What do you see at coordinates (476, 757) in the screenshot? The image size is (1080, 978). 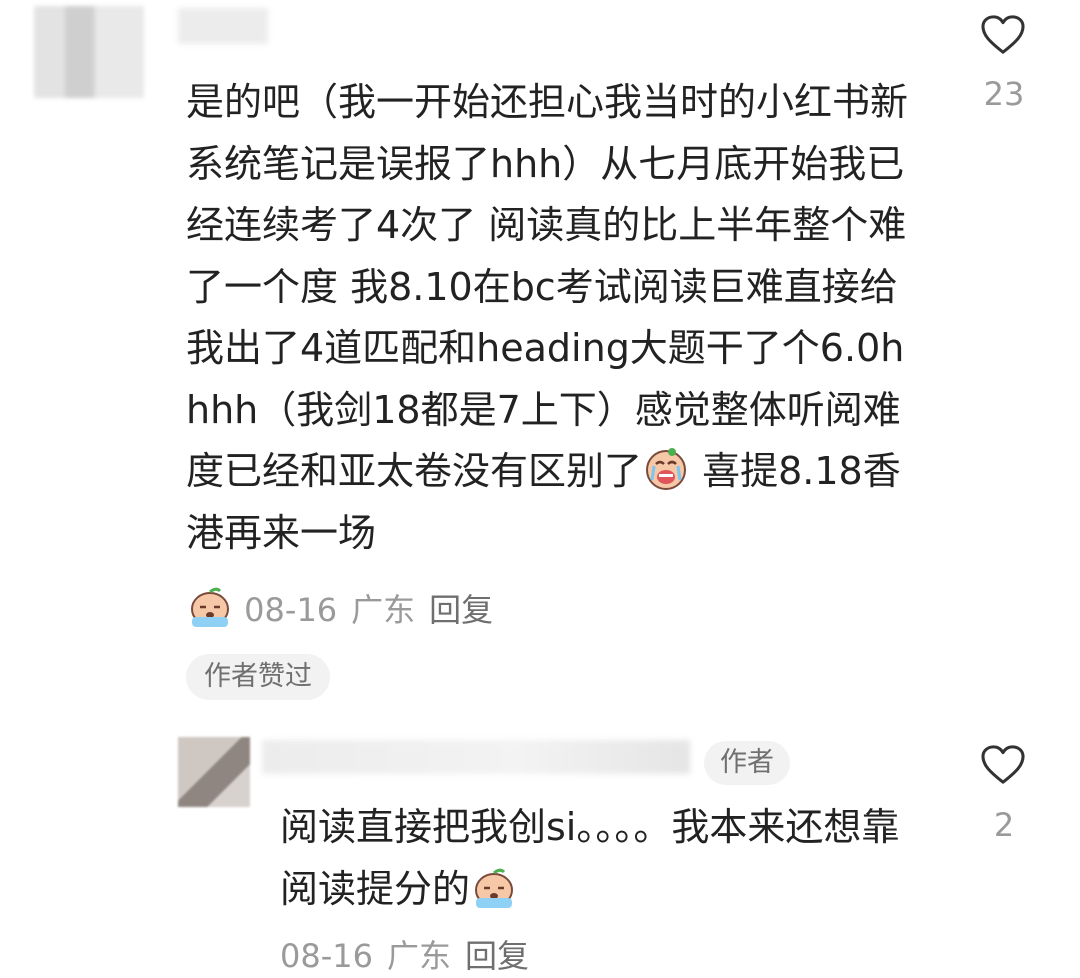 I see `reply-username` at bounding box center [476, 757].